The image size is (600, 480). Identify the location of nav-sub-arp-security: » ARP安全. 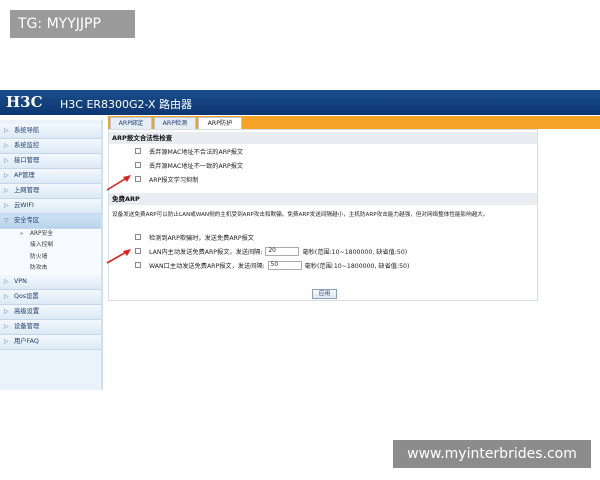
(50, 235).